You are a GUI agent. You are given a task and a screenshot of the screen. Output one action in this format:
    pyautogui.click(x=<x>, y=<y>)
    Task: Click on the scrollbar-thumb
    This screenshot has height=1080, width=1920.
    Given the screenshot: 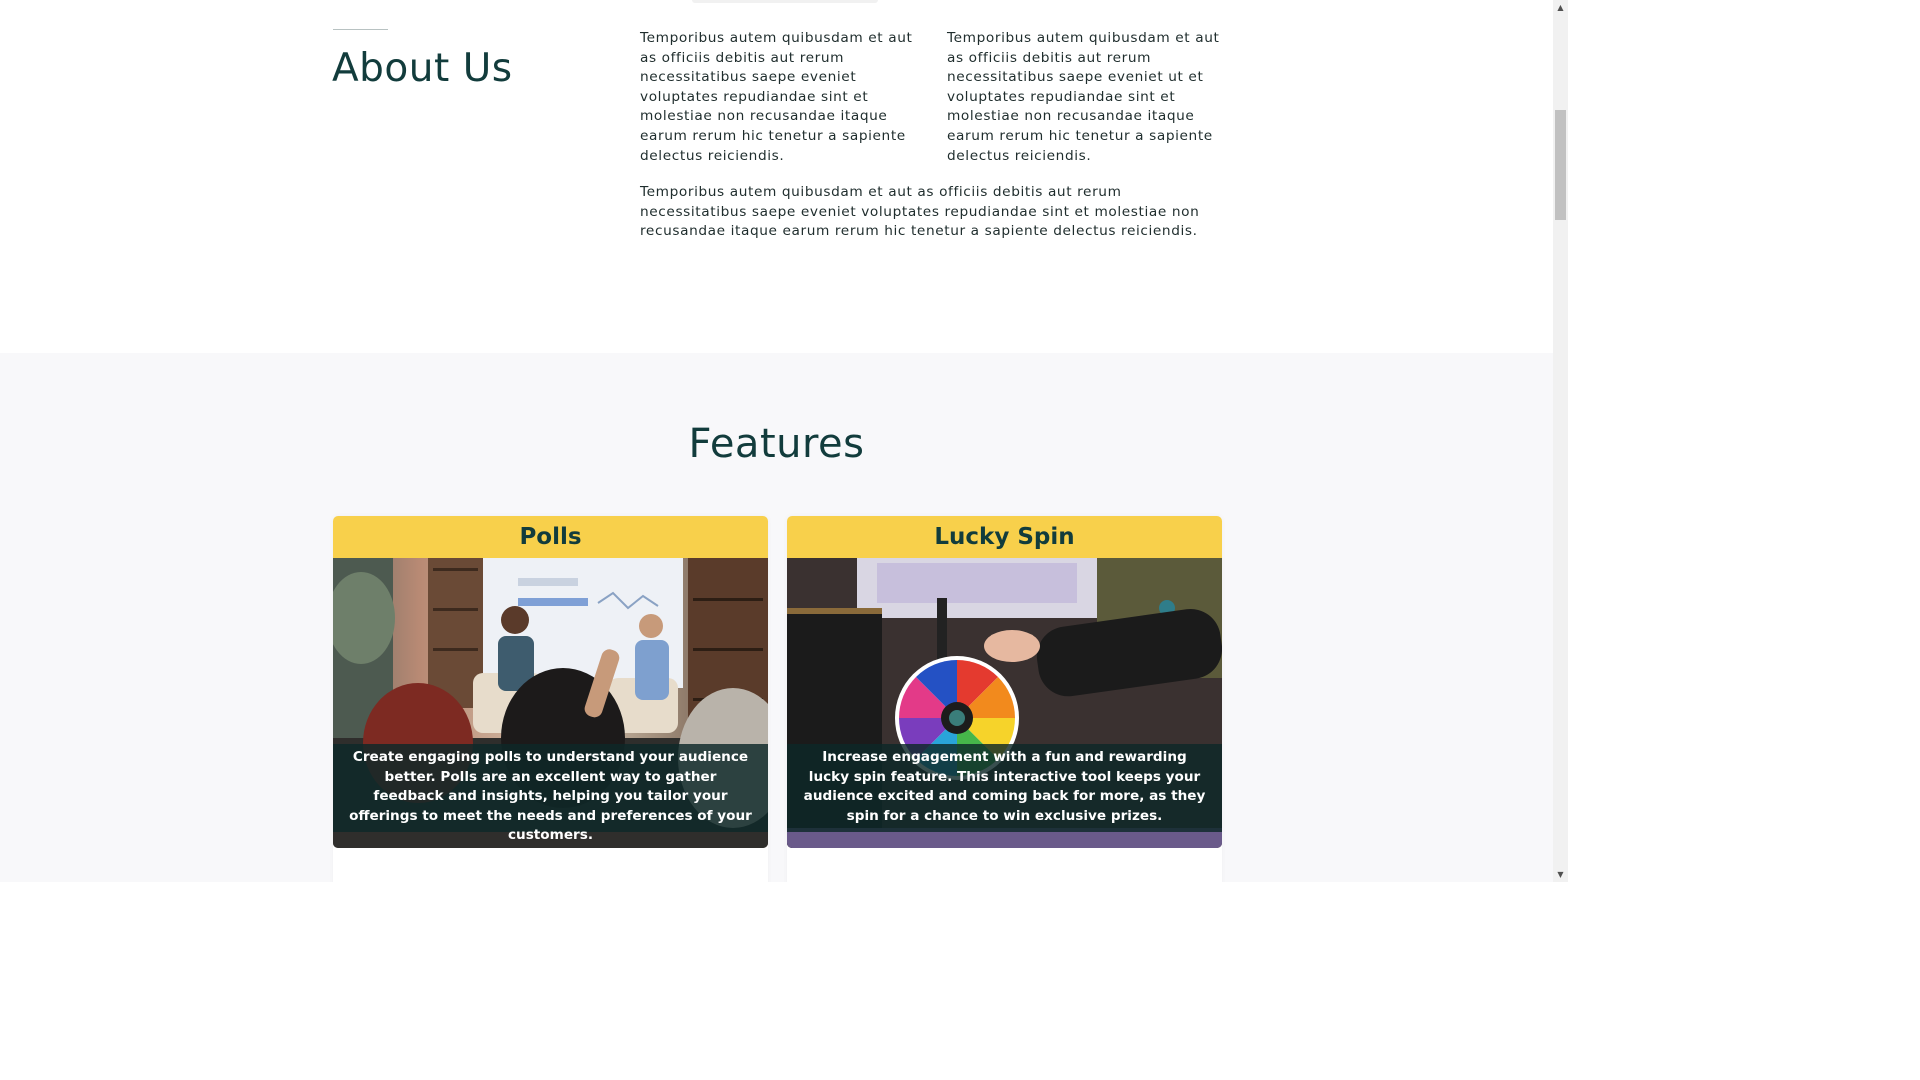 What is the action you would take?
    pyautogui.click(x=1560, y=165)
    